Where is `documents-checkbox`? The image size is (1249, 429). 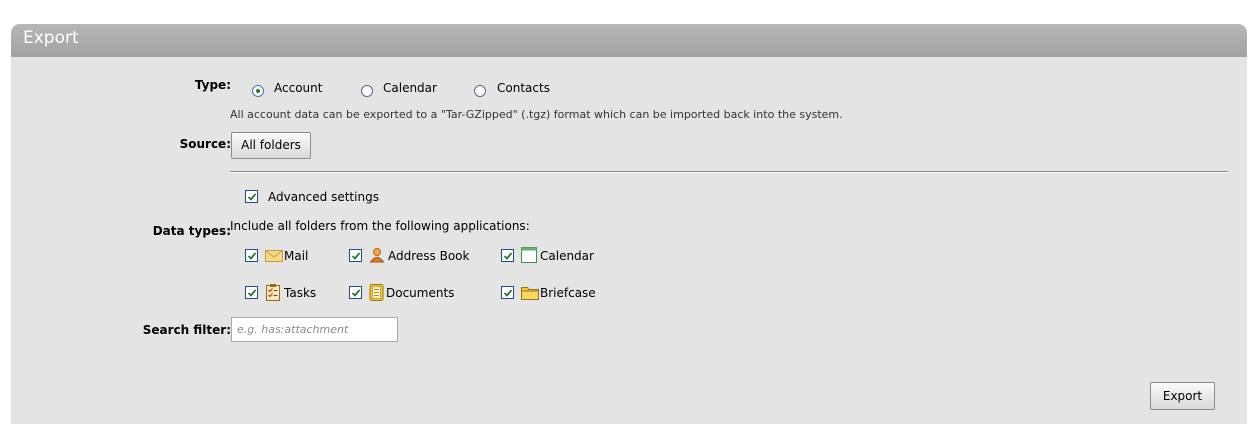
documents-checkbox is located at coordinates (355, 292).